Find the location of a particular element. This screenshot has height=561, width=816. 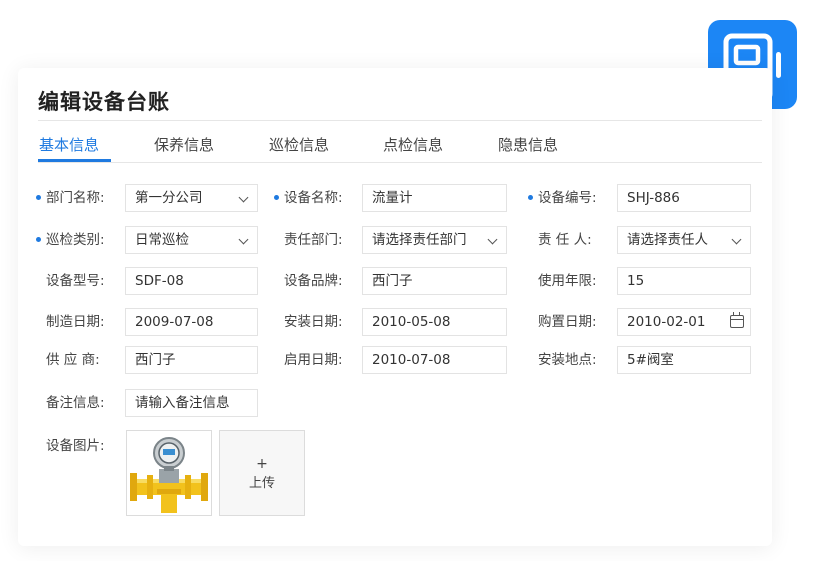

responsible-dept-placeholder: 请选择责任部门 is located at coordinates (419, 240).